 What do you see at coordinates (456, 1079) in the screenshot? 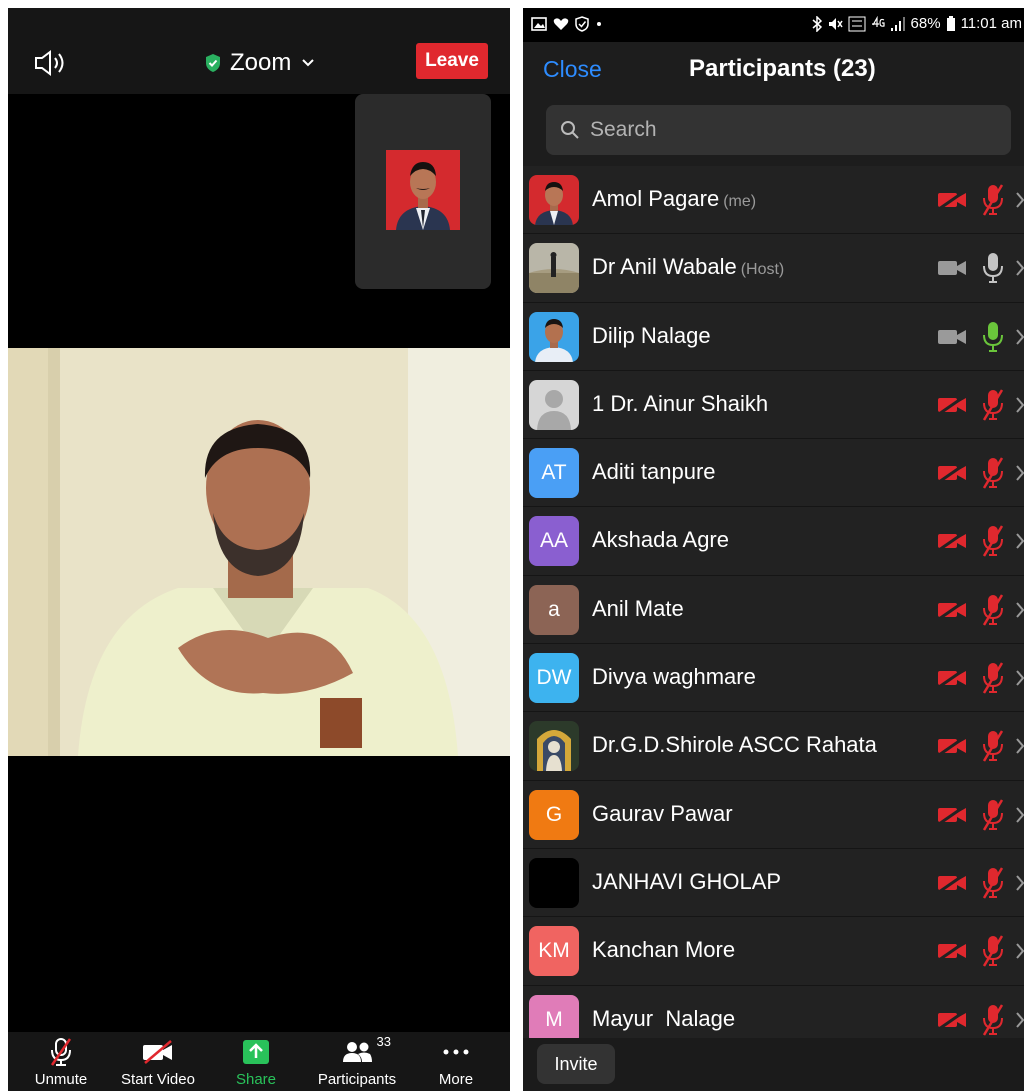
I see `more-label: More` at bounding box center [456, 1079].